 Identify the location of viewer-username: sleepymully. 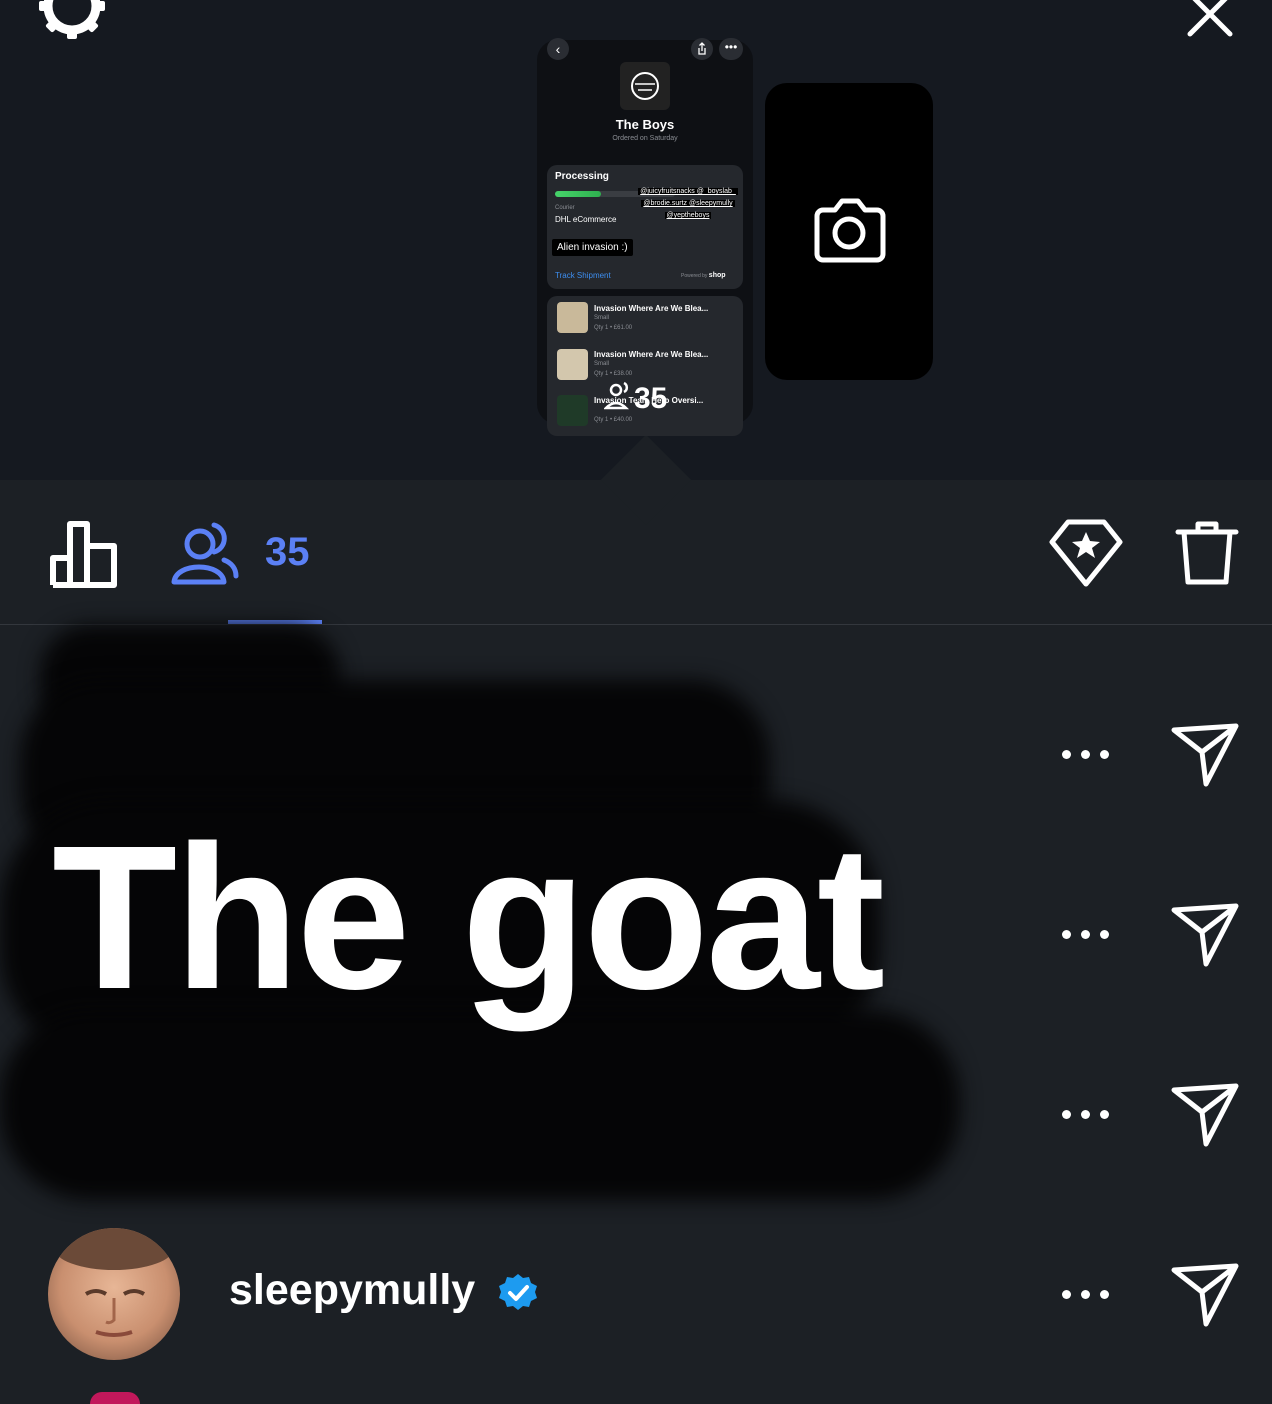
(352, 1290).